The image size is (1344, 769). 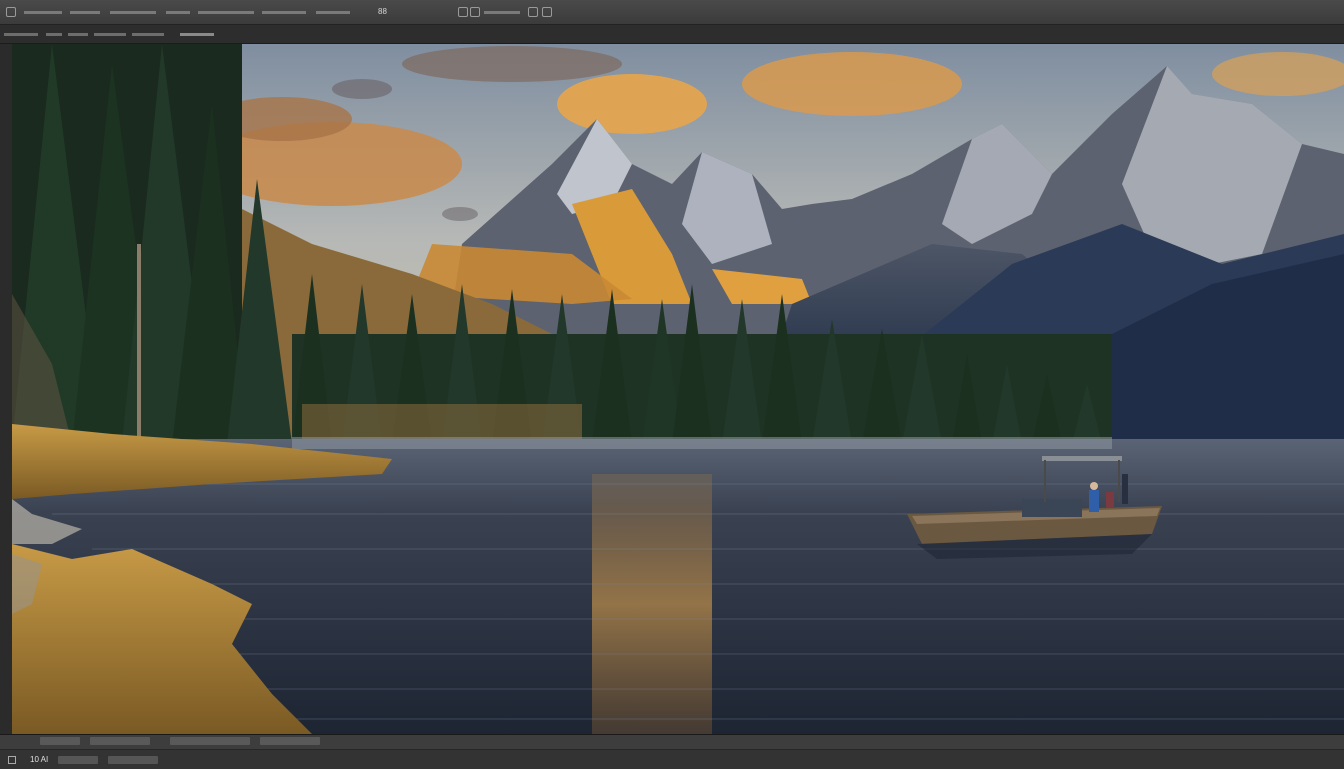 What do you see at coordinates (133, 760) in the screenshot?
I see `document-size` at bounding box center [133, 760].